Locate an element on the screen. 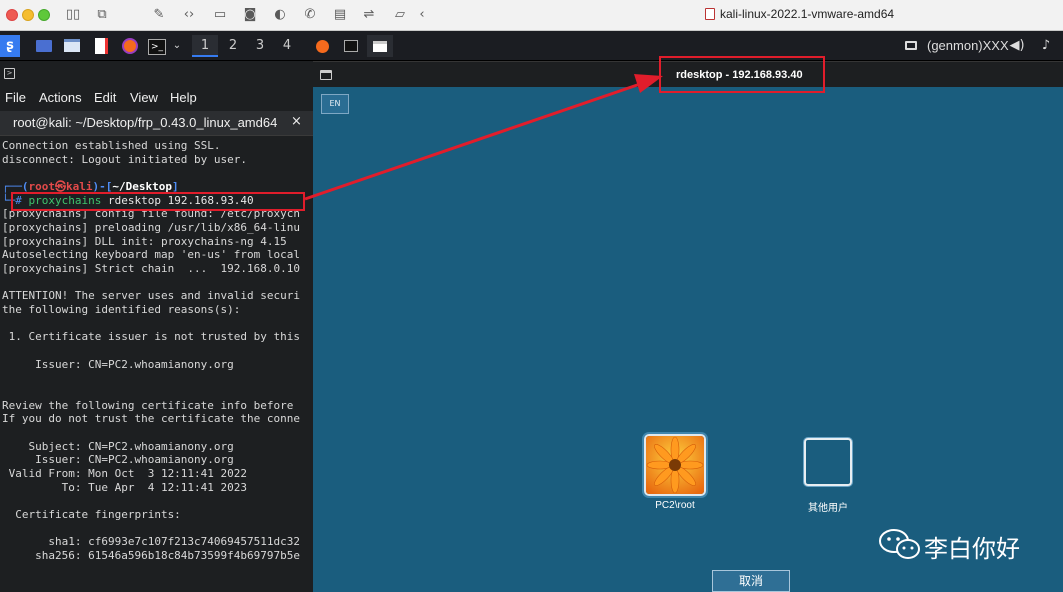 This screenshot has width=1063, height=592. terminal-line: Certificate fingerprints: is located at coordinates (91, 515).